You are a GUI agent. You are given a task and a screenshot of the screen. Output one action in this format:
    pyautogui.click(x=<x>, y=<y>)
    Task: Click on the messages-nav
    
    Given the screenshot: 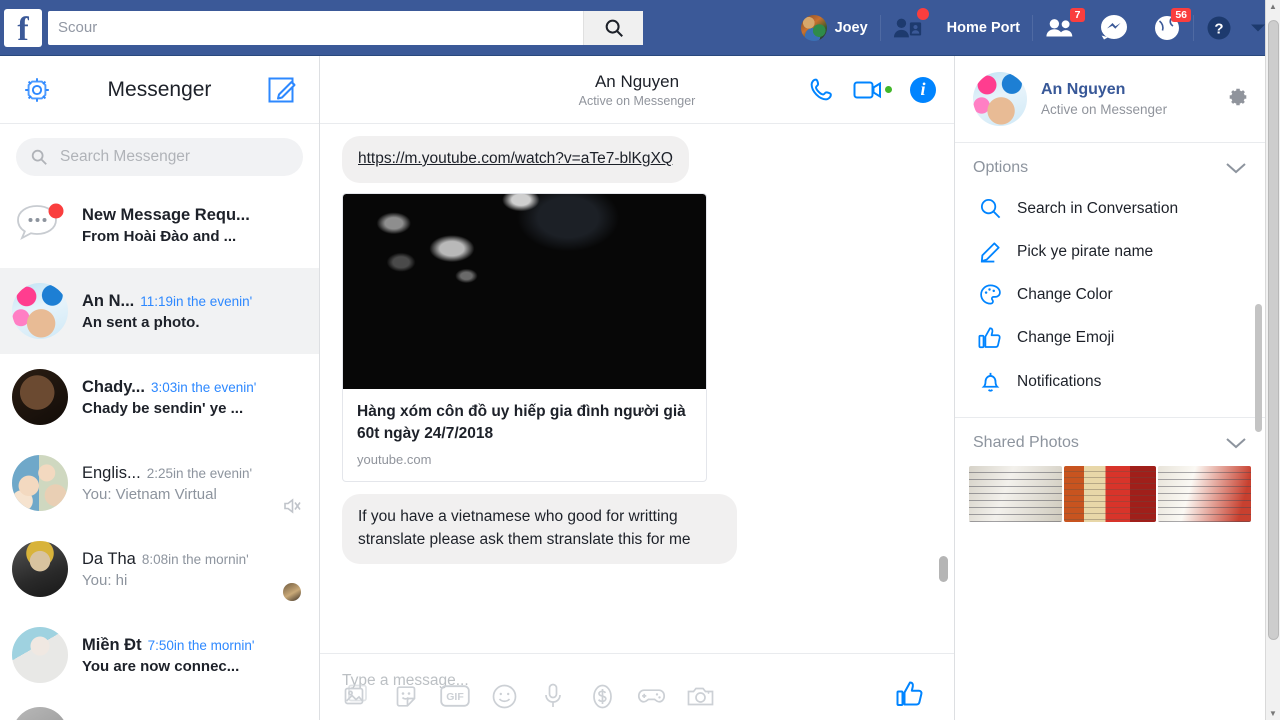 What is the action you would take?
    pyautogui.click(x=1114, y=28)
    